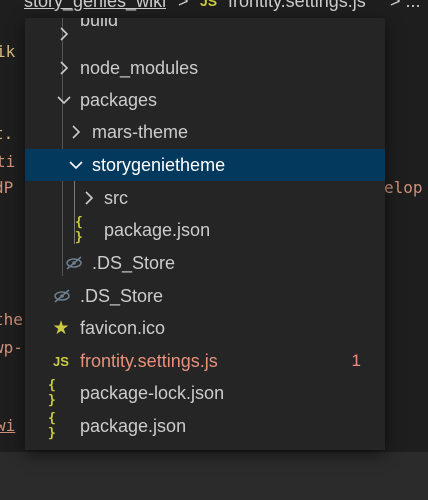  Describe the element at coordinates (11, 319) in the screenshot. I see `code-fragment: the` at that location.